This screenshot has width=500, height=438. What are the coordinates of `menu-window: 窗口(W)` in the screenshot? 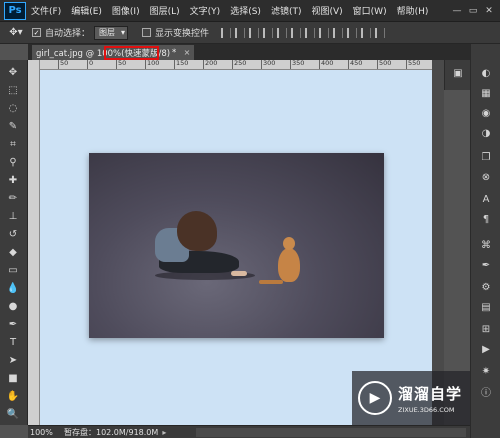 It's located at (370, 10).